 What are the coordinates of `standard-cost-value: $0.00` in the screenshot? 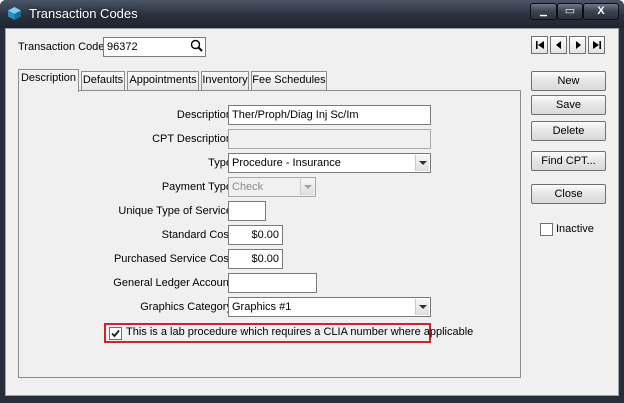 It's located at (265, 235).